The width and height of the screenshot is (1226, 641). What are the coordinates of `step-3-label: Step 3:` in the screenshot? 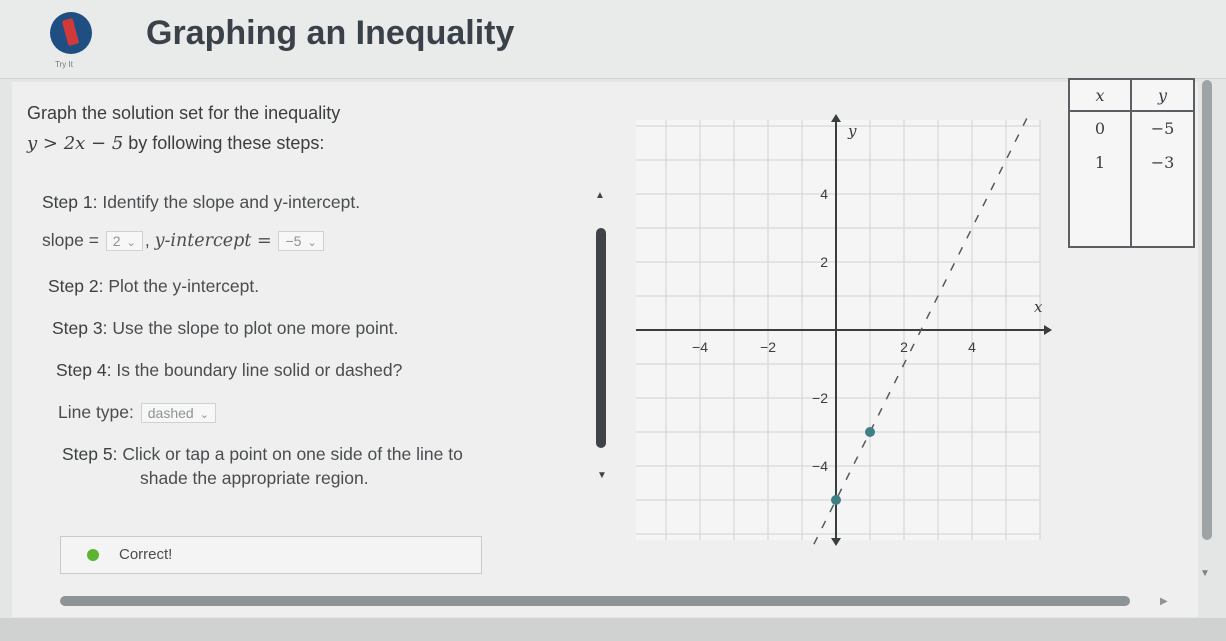 It's located at (80, 328).